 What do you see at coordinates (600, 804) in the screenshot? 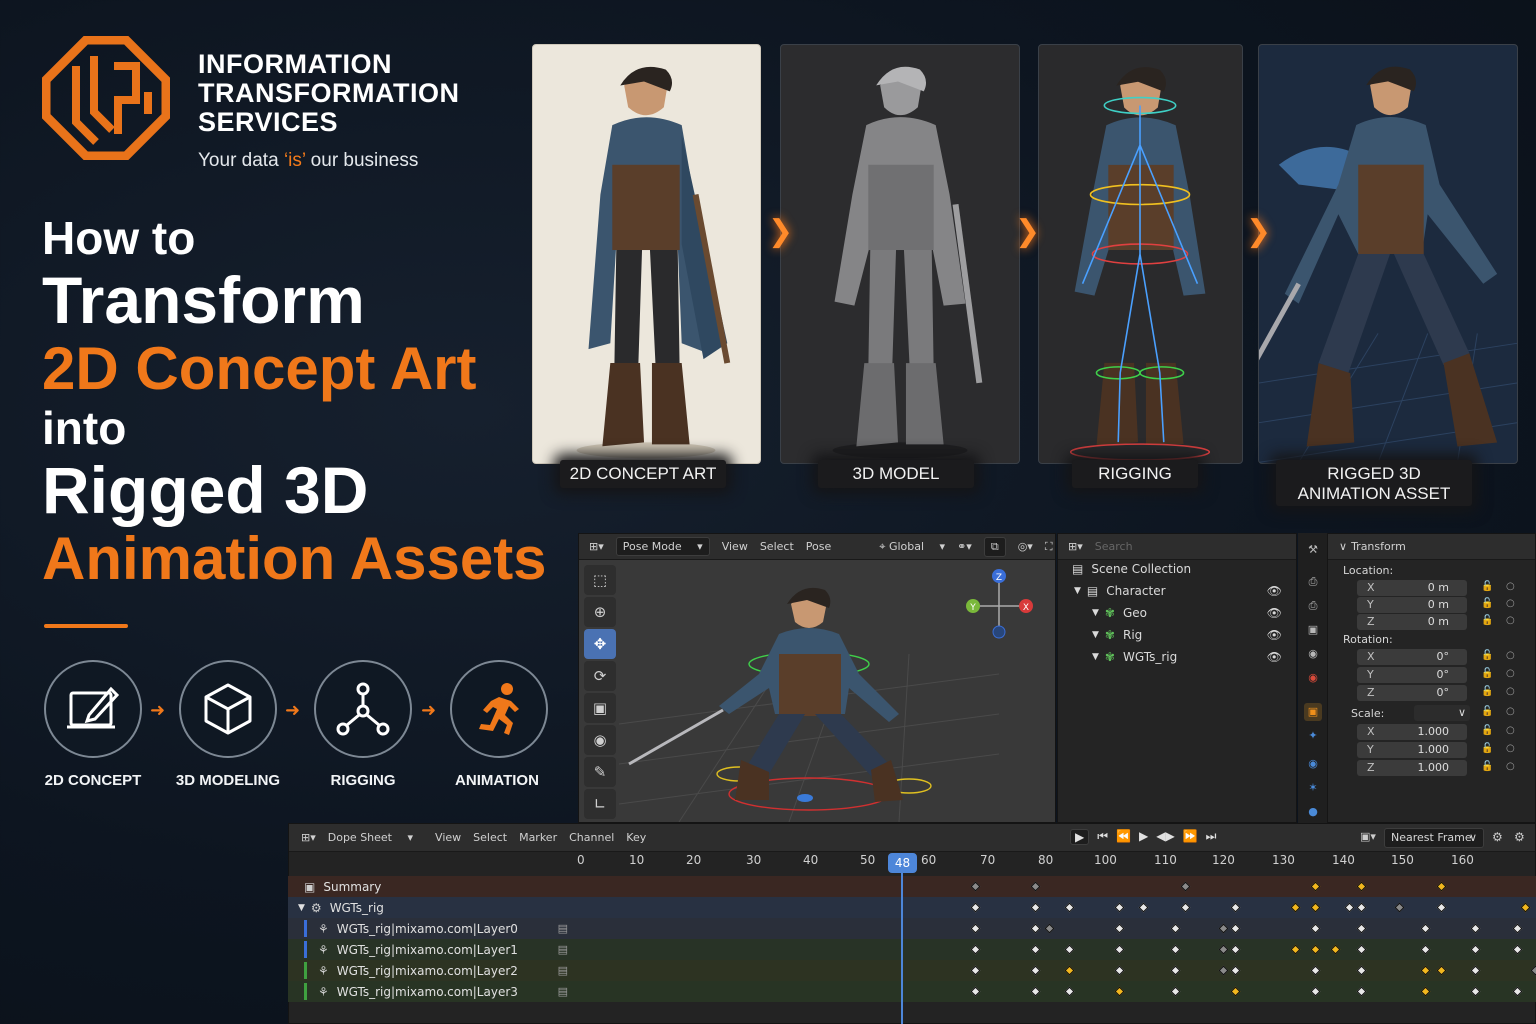
I see `measure-icon: ∟` at bounding box center [600, 804].